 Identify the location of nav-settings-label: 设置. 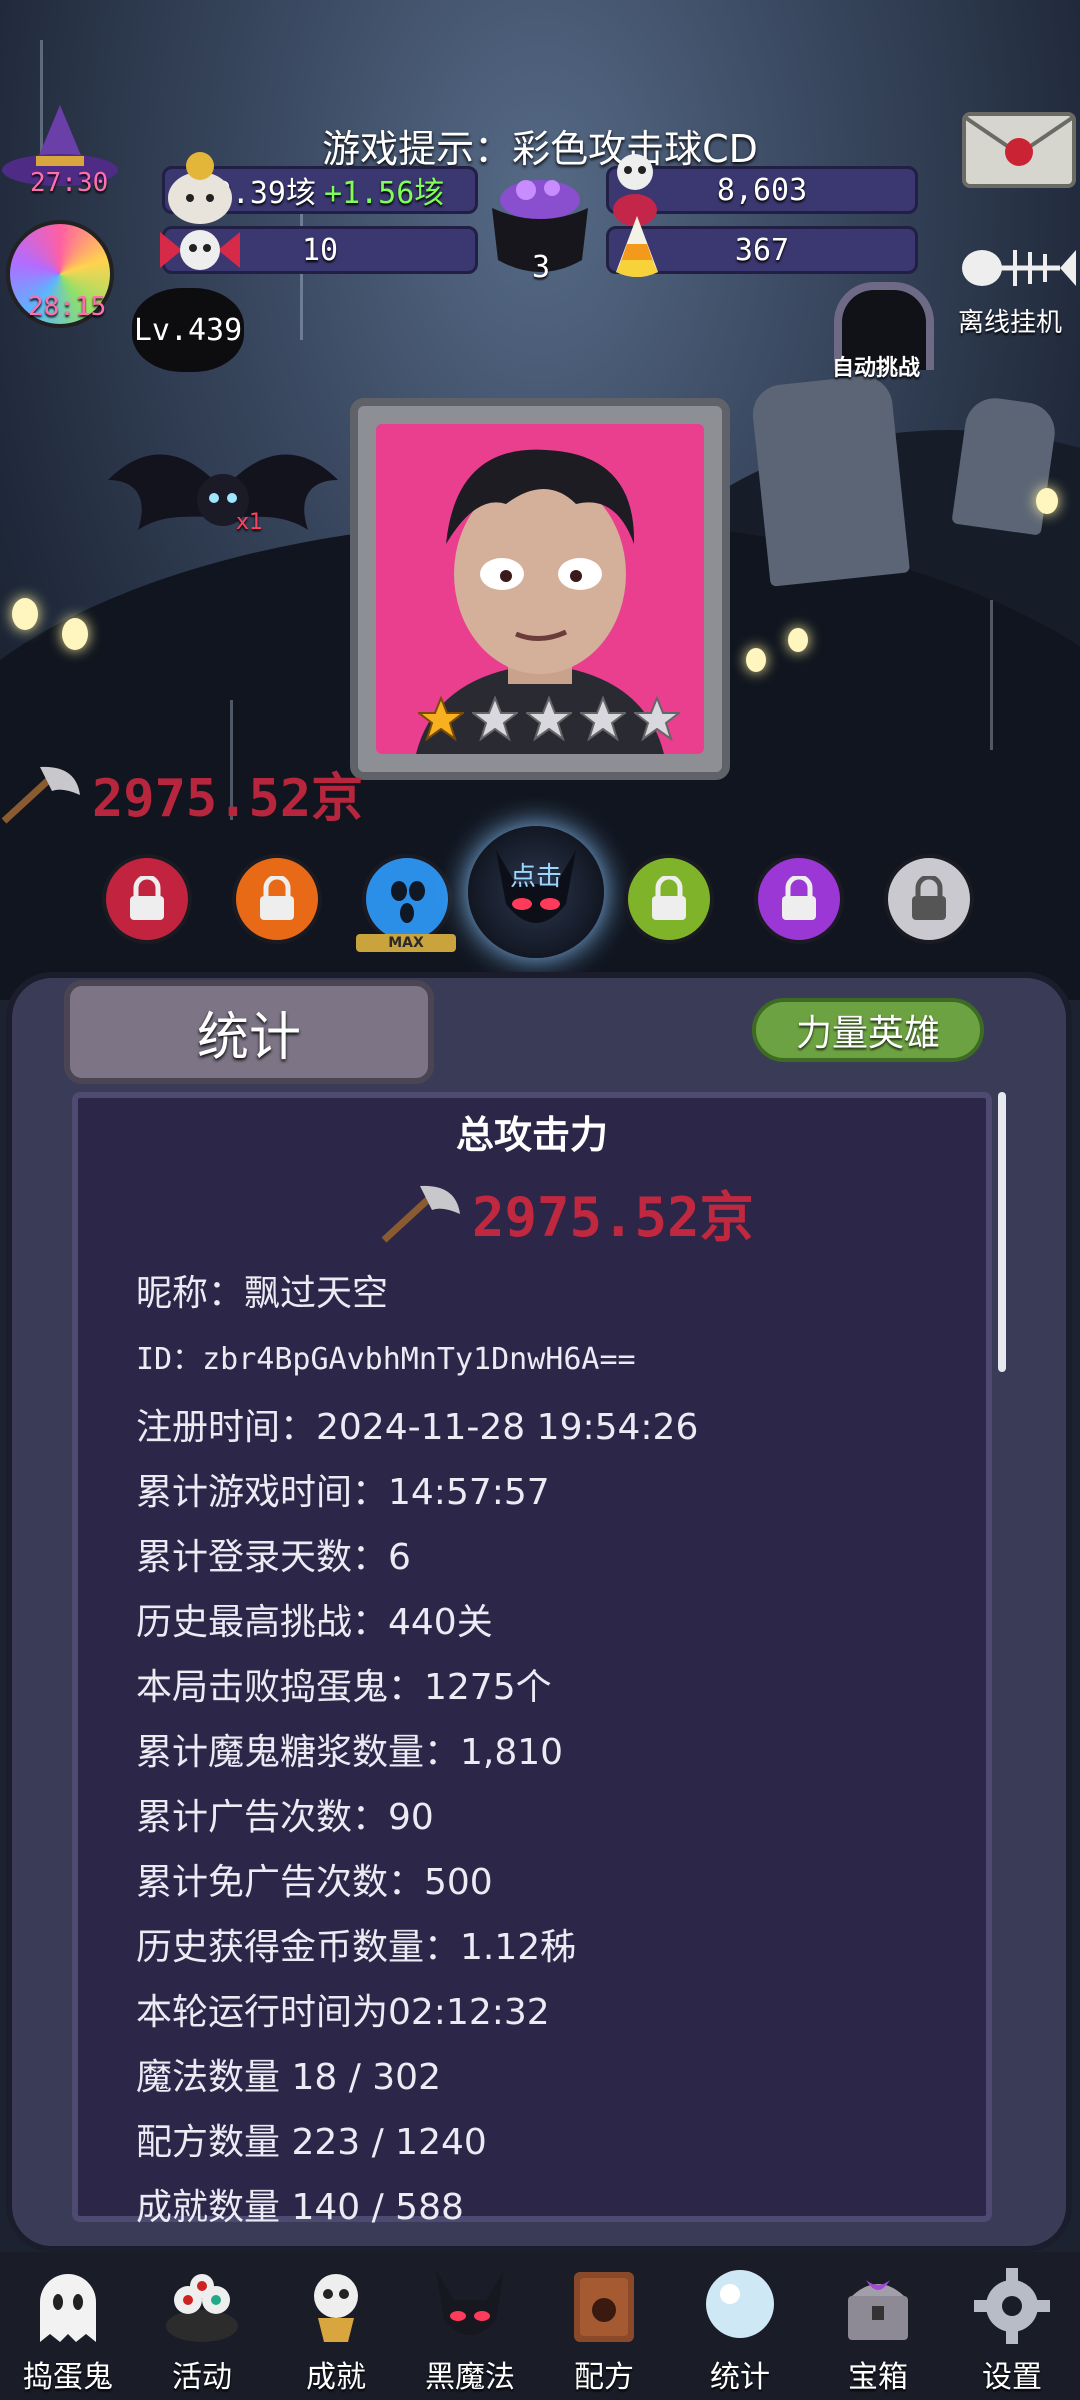
(1012, 2377).